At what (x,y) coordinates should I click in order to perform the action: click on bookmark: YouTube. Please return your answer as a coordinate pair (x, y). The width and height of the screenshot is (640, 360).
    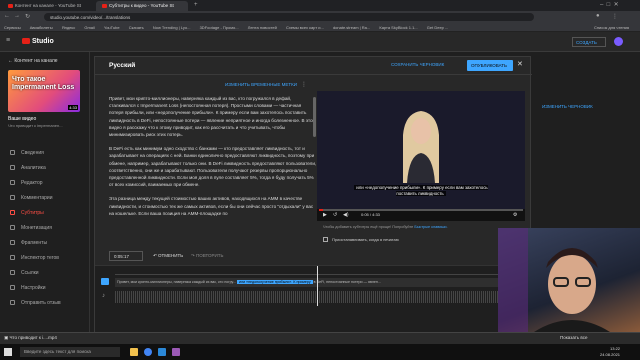
    Looking at the image, I should click on (112, 27).